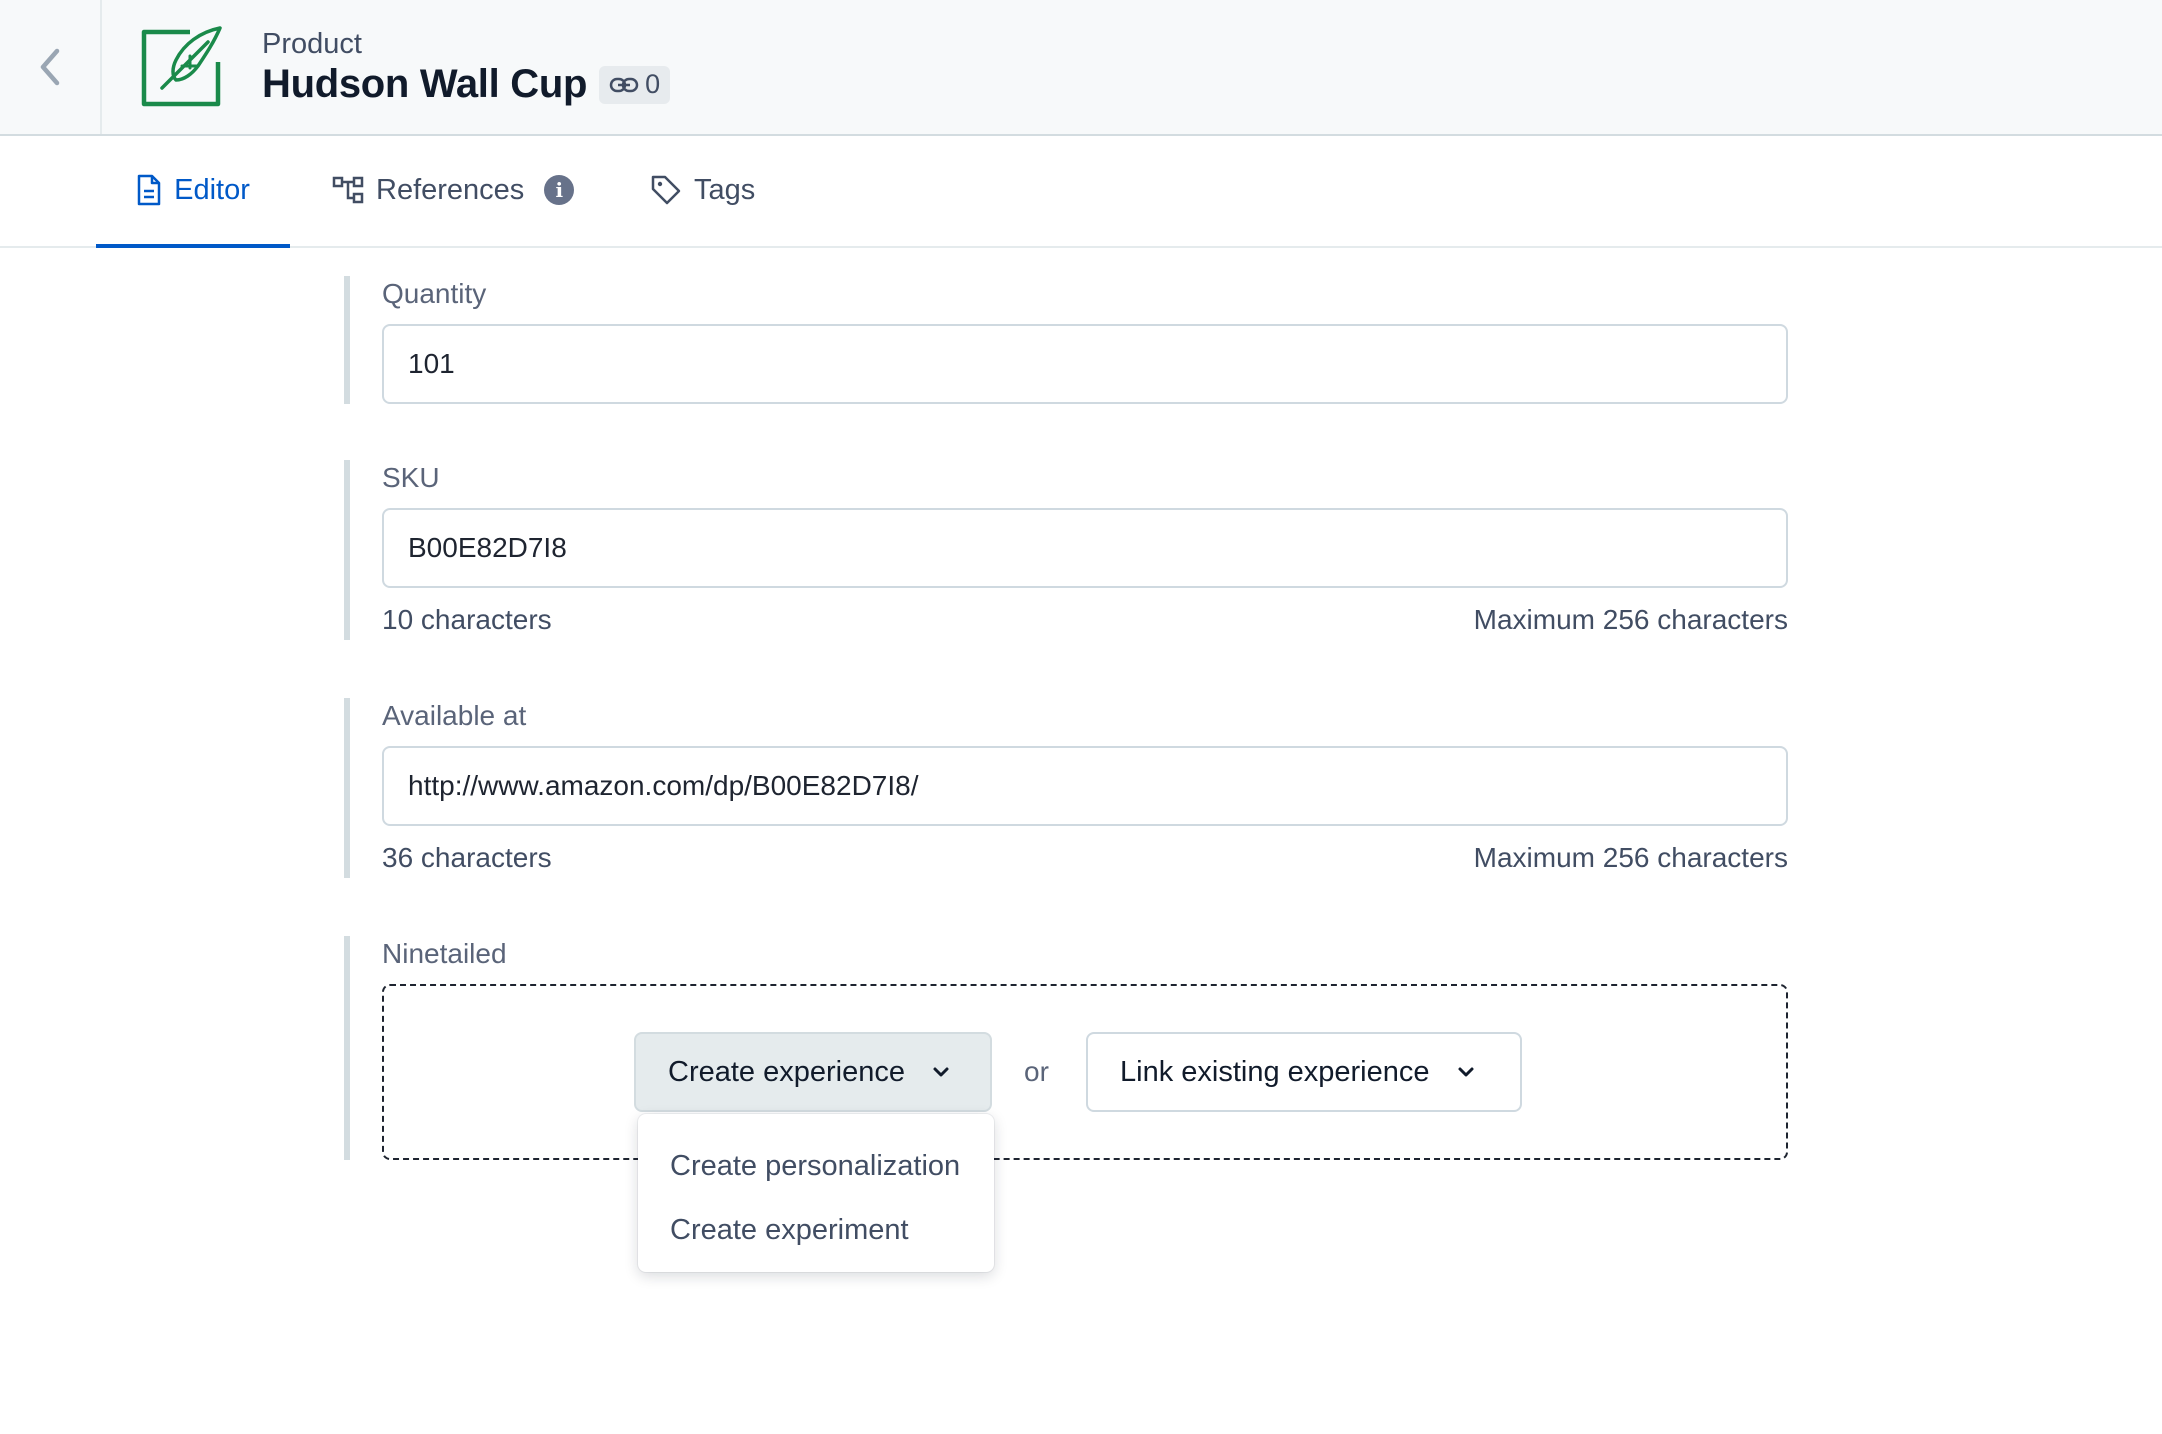 Image resolution: width=2162 pixels, height=1434 pixels. I want to click on field-label: Ninetailed, so click(444, 953).